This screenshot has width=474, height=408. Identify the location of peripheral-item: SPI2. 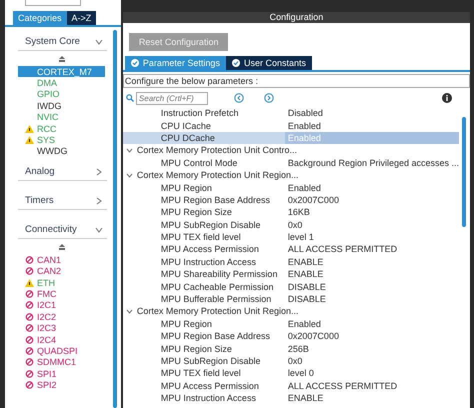
(61, 385).